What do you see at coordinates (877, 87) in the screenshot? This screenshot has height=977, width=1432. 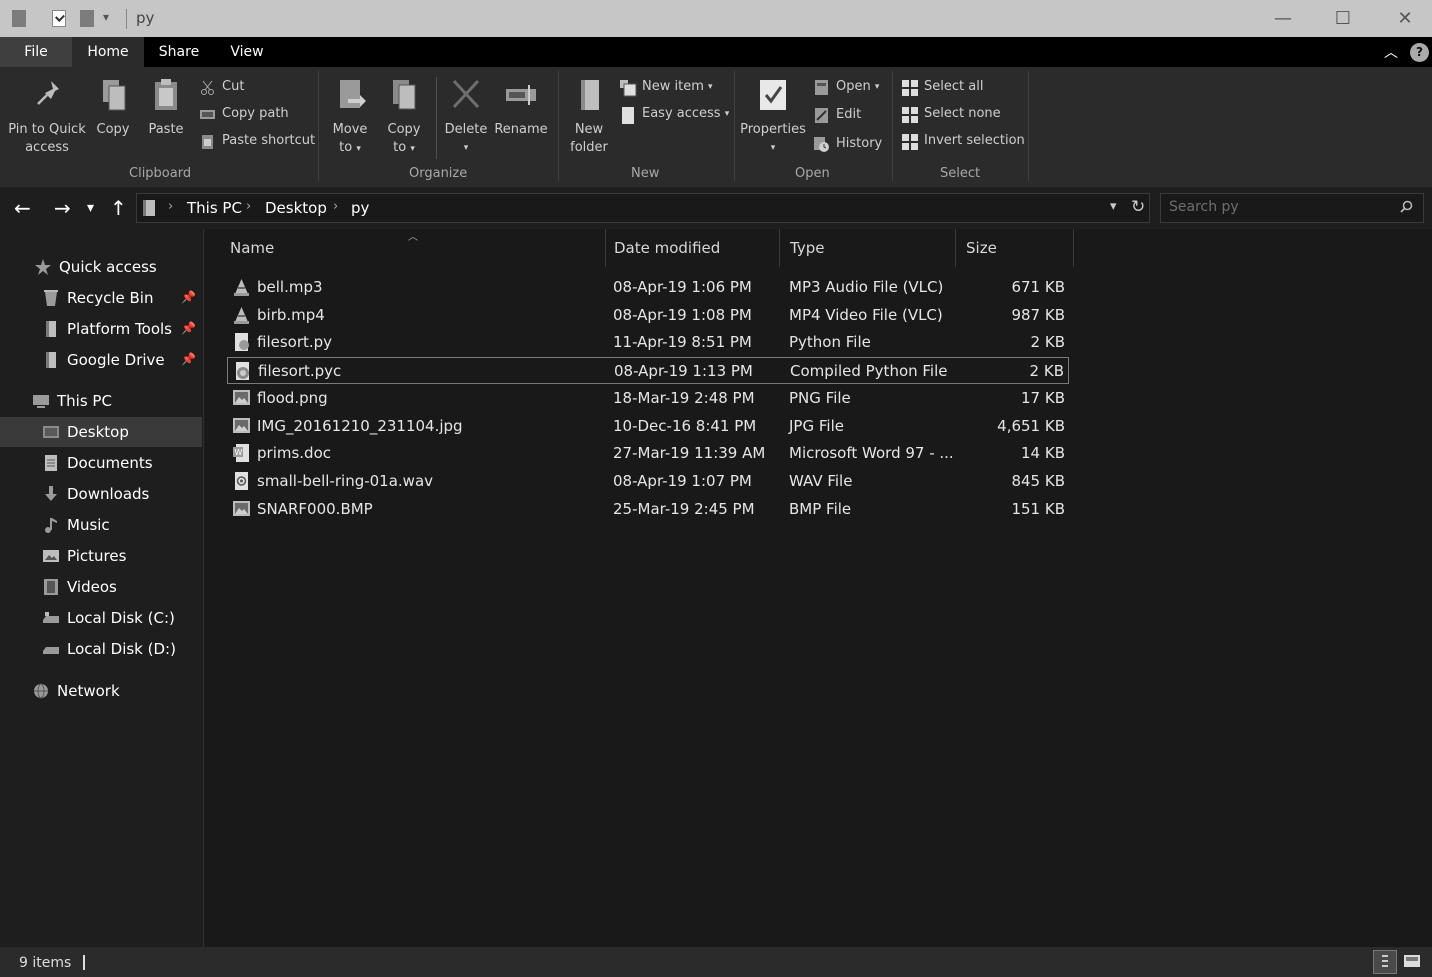 I see `open-chevron-down-icon: ▾` at bounding box center [877, 87].